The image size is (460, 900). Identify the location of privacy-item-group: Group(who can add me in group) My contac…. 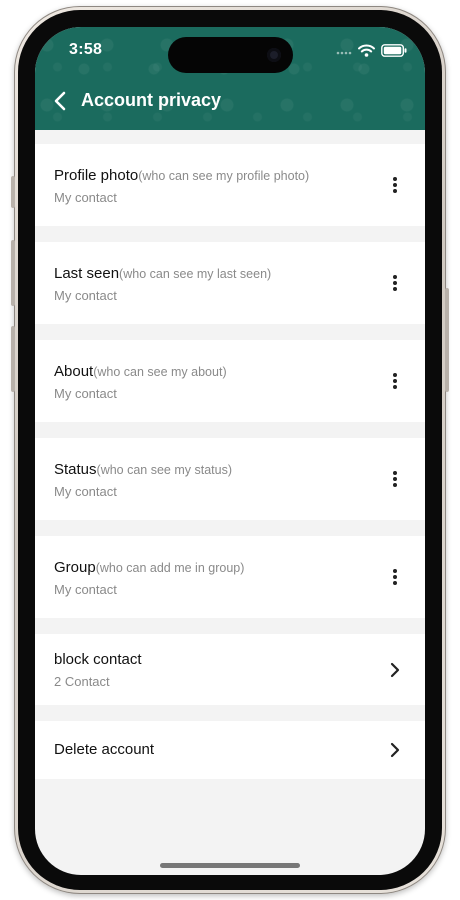
(230, 577).